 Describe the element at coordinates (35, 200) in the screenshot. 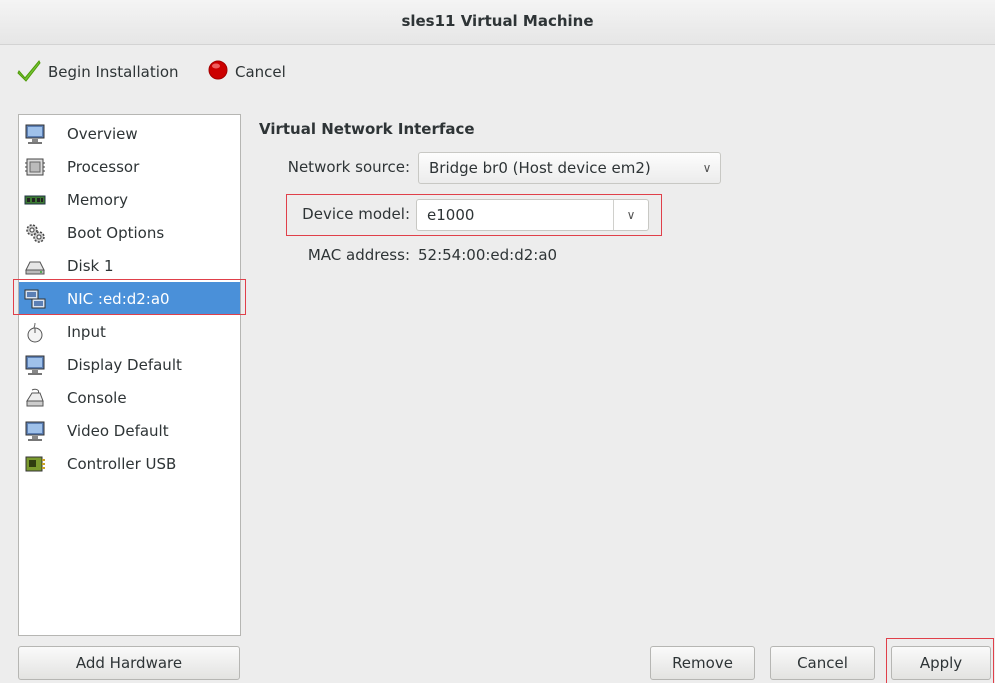

I see `memory-icon` at that location.